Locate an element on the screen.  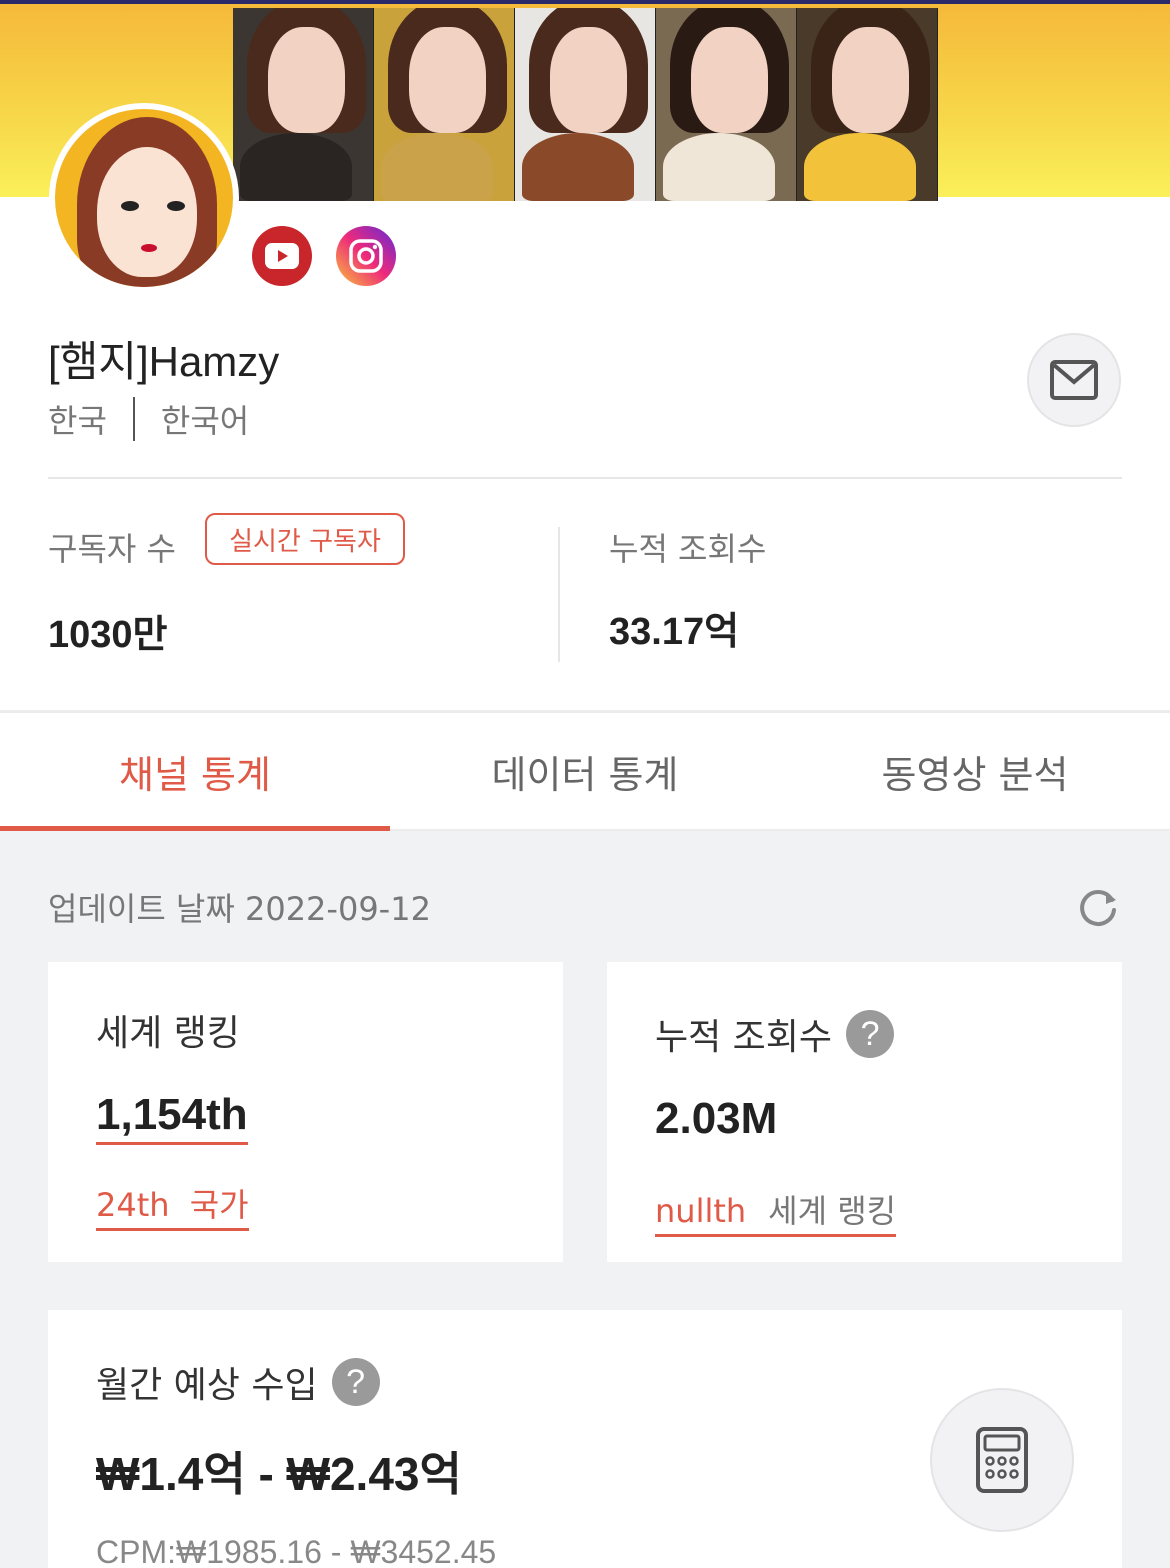
views-rank-label: 세계 랭킹 is located at coordinates (832, 1211).